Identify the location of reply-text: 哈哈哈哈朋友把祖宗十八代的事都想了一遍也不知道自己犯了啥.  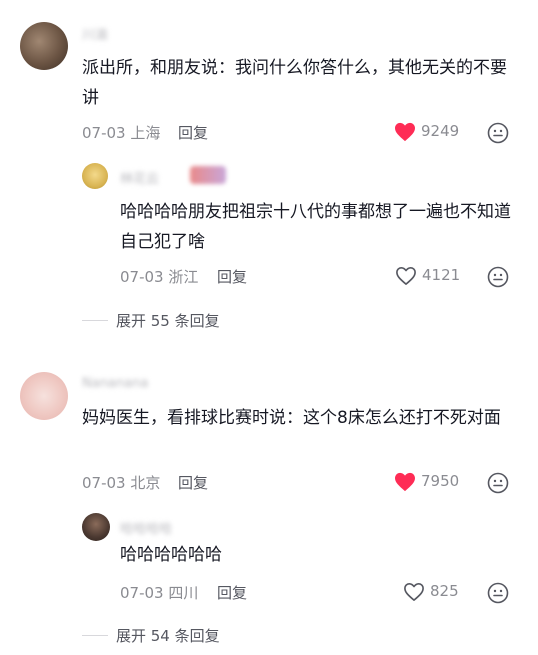
(315, 227).